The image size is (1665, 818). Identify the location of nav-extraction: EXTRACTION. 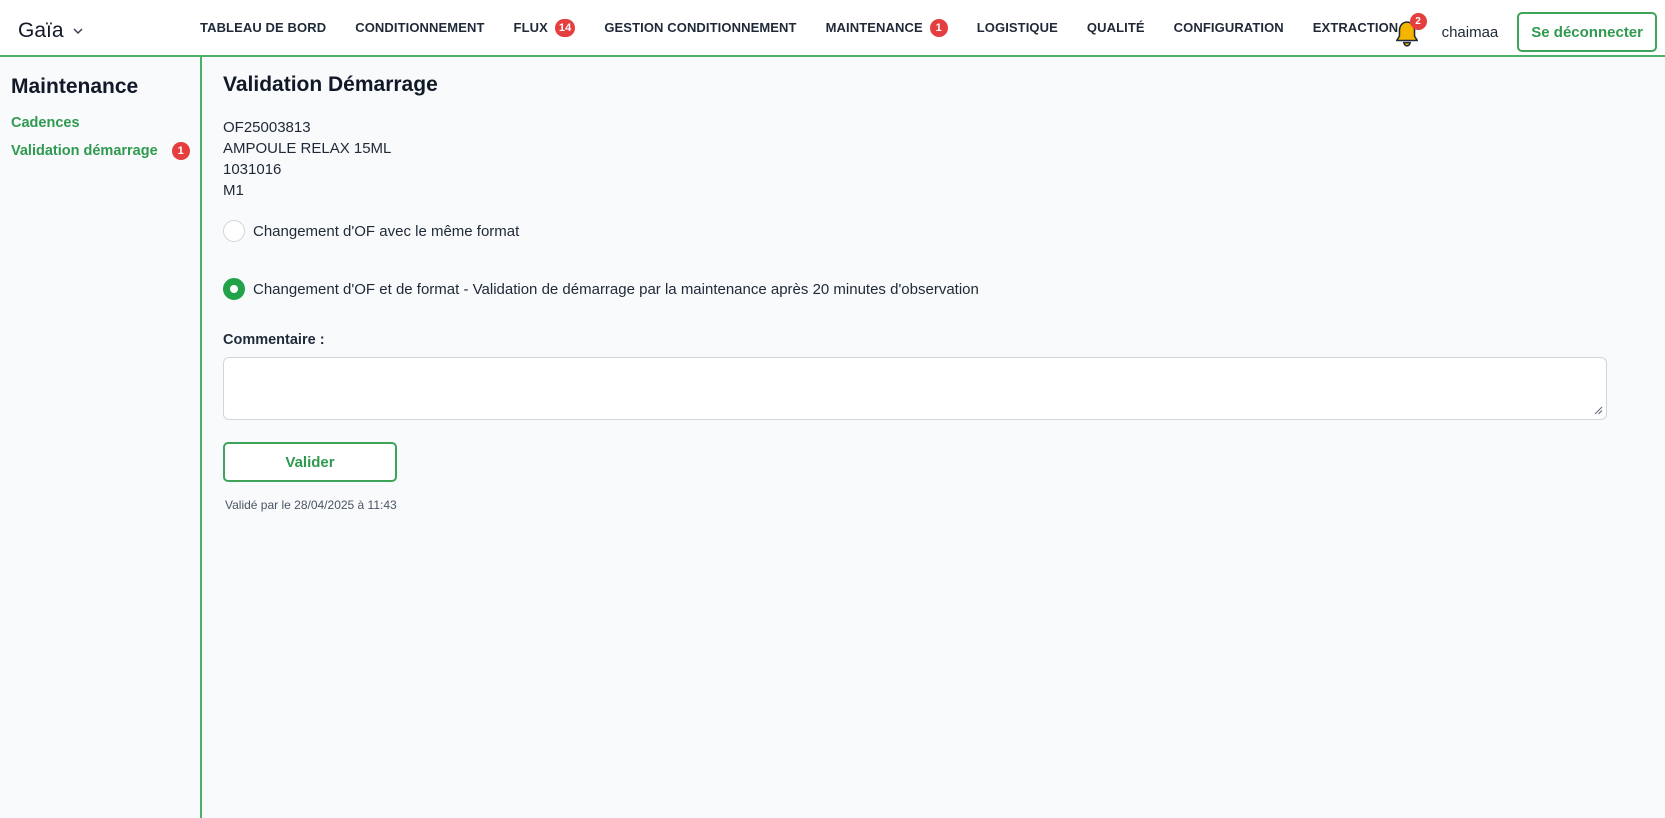
(1356, 27).